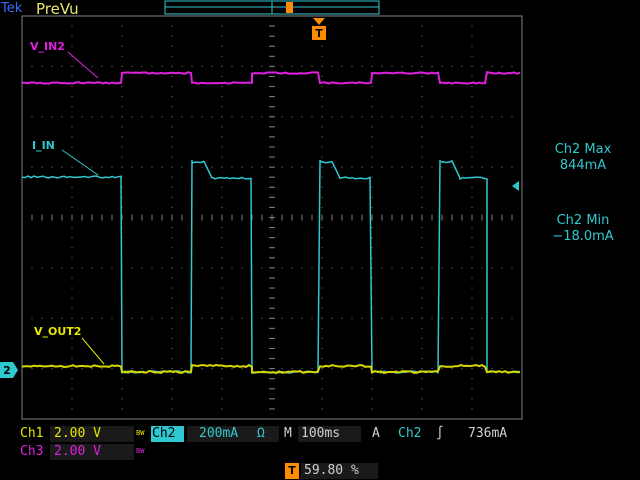  I want to click on ch1-scale: 2.00 V BW, so click(92, 434).